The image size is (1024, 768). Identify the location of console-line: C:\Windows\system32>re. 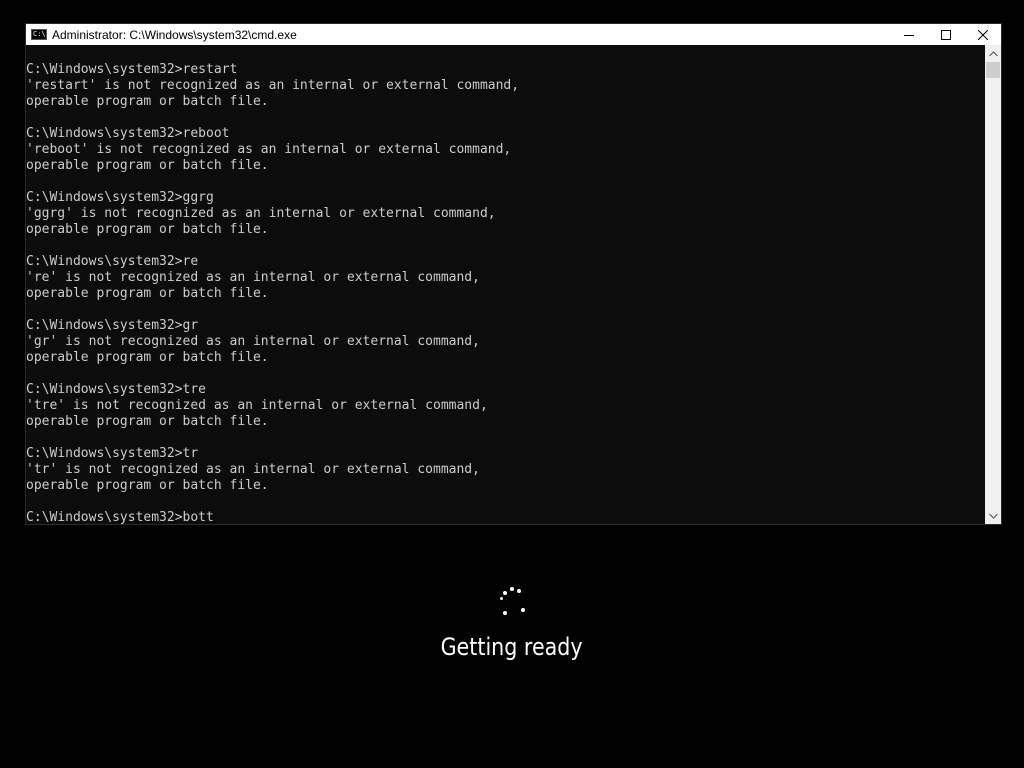
(112, 261).